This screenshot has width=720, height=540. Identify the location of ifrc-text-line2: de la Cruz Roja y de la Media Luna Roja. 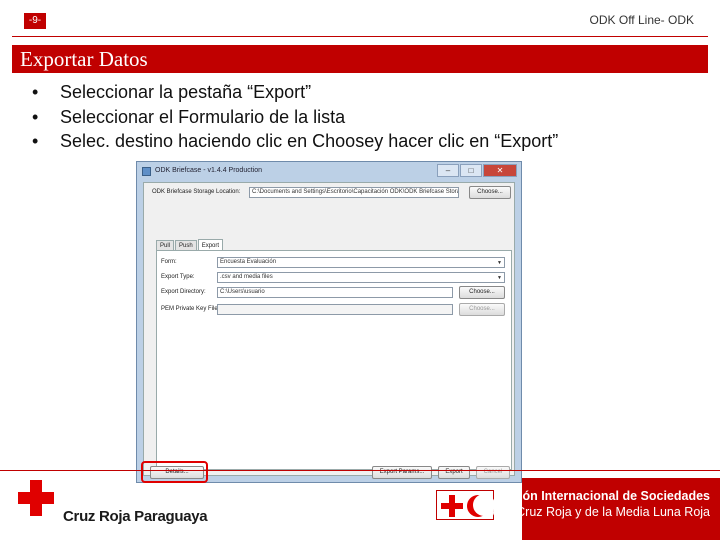
(597, 512).